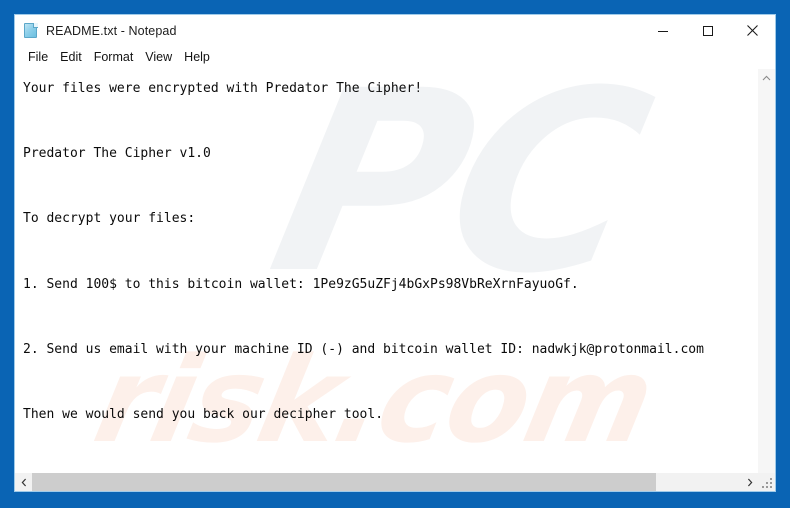 The image size is (790, 508). I want to click on vertical-scroll-track, so click(766, 279).